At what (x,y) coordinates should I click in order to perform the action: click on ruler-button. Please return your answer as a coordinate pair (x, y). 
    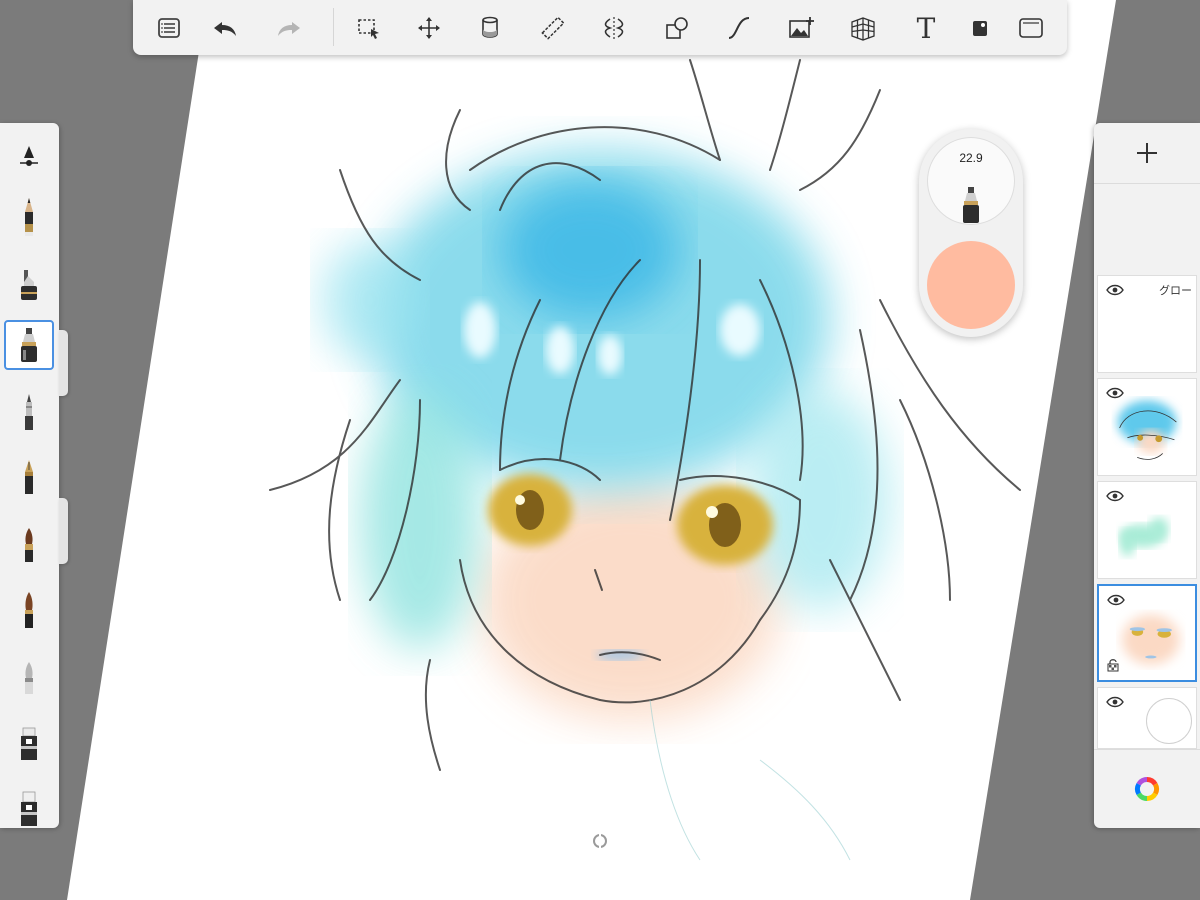
    Looking at the image, I should click on (553, 28).